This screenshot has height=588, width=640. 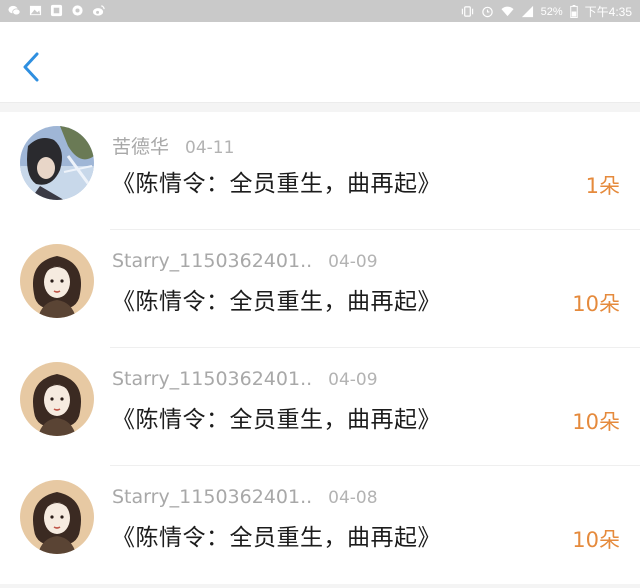 I want to click on app-icon, so click(x=56, y=10).